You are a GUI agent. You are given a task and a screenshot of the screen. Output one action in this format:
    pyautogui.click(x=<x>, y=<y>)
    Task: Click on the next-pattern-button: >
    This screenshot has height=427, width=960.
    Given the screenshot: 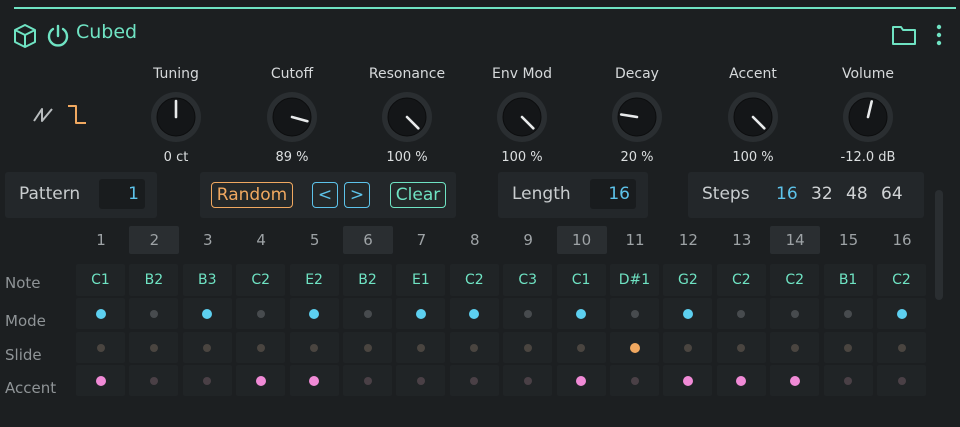 What is the action you would take?
    pyautogui.click(x=357, y=195)
    